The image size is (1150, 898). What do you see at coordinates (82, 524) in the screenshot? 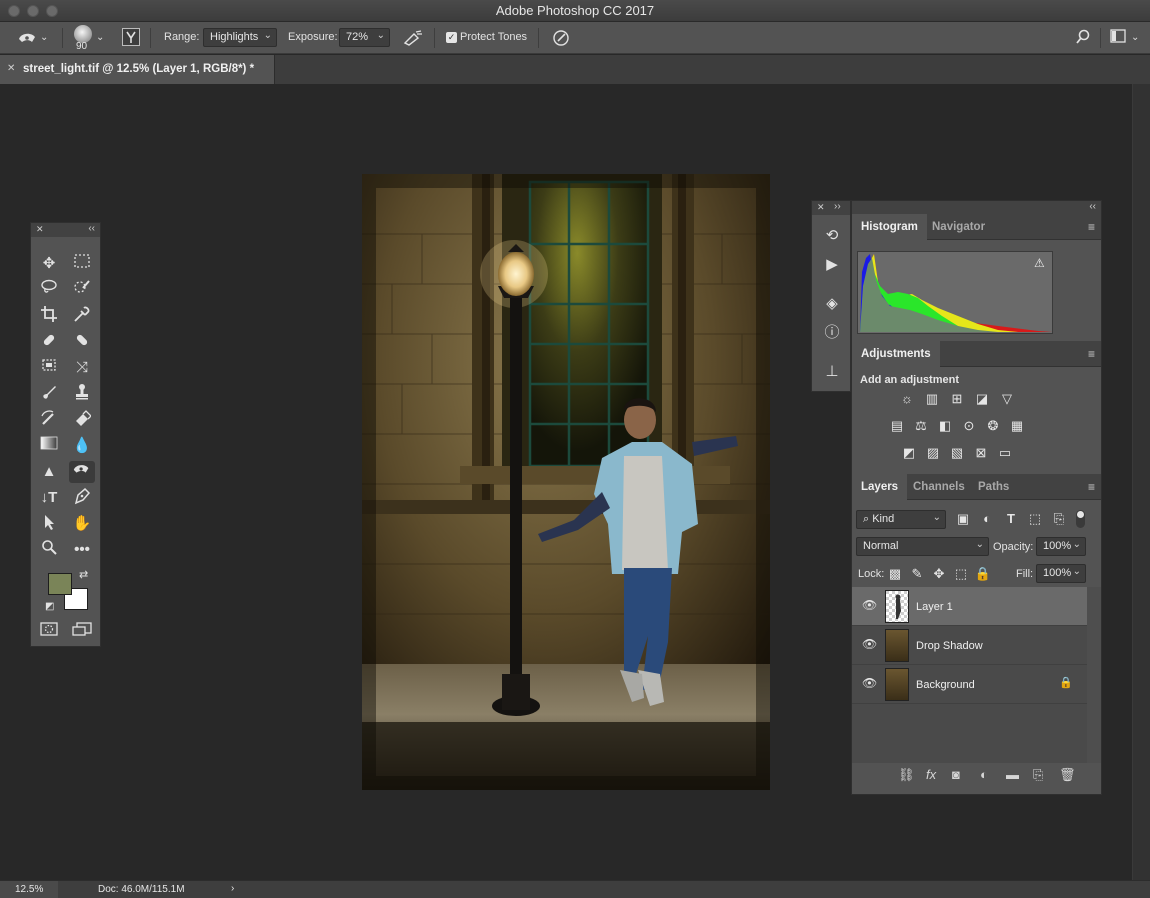
I see `hand-tool-icon: ✋` at bounding box center [82, 524].